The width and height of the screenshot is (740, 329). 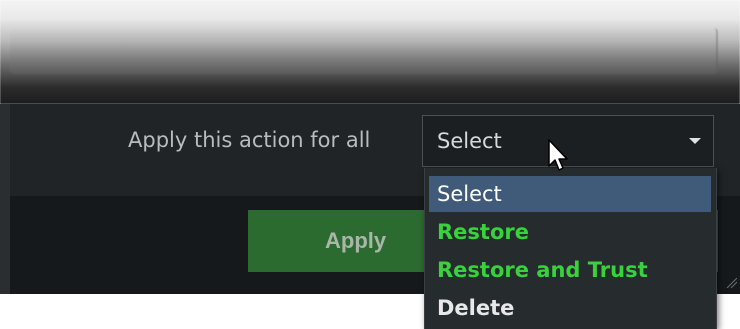 What do you see at coordinates (5, 199) in the screenshot?
I see `panel-left-edge` at bounding box center [5, 199].